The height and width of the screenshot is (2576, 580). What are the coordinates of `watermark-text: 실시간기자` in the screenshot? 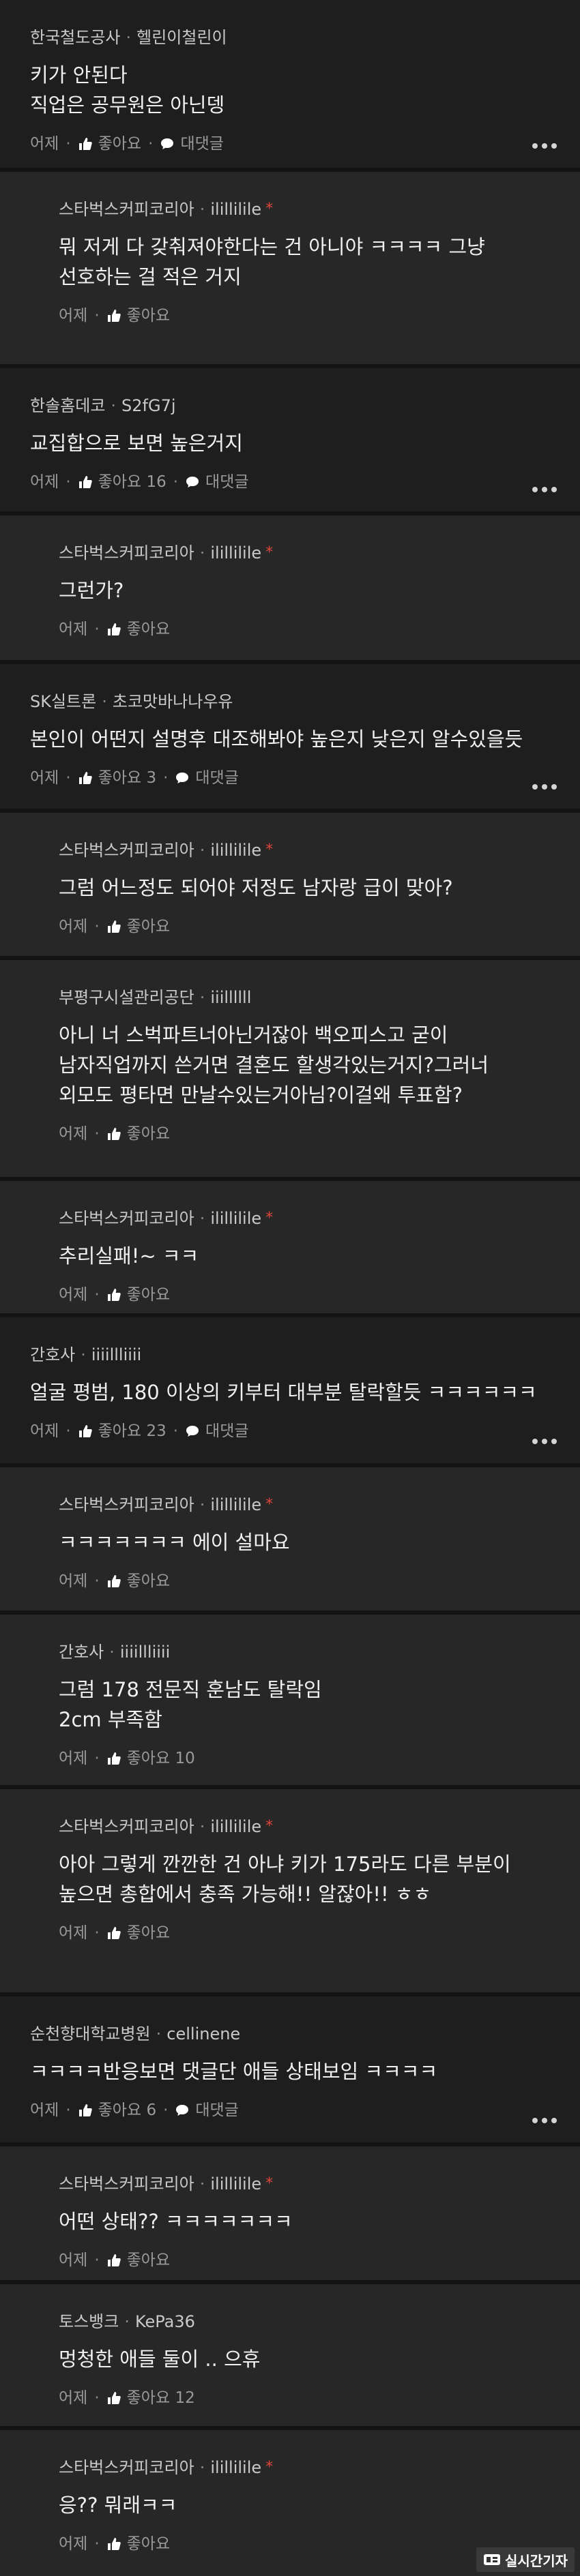 It's located at (536, 2560).